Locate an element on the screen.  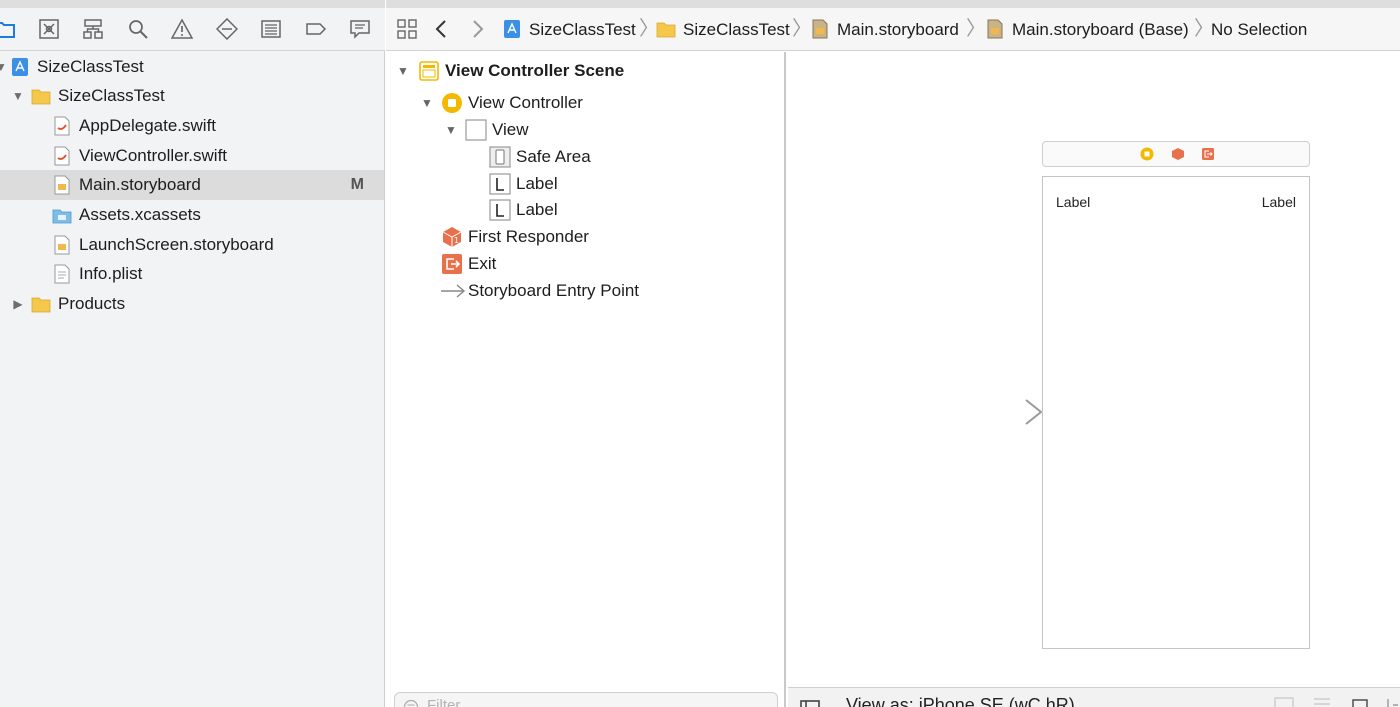
outline-item-first-responder: 1 First Responder is located at coordinates (585, 237).